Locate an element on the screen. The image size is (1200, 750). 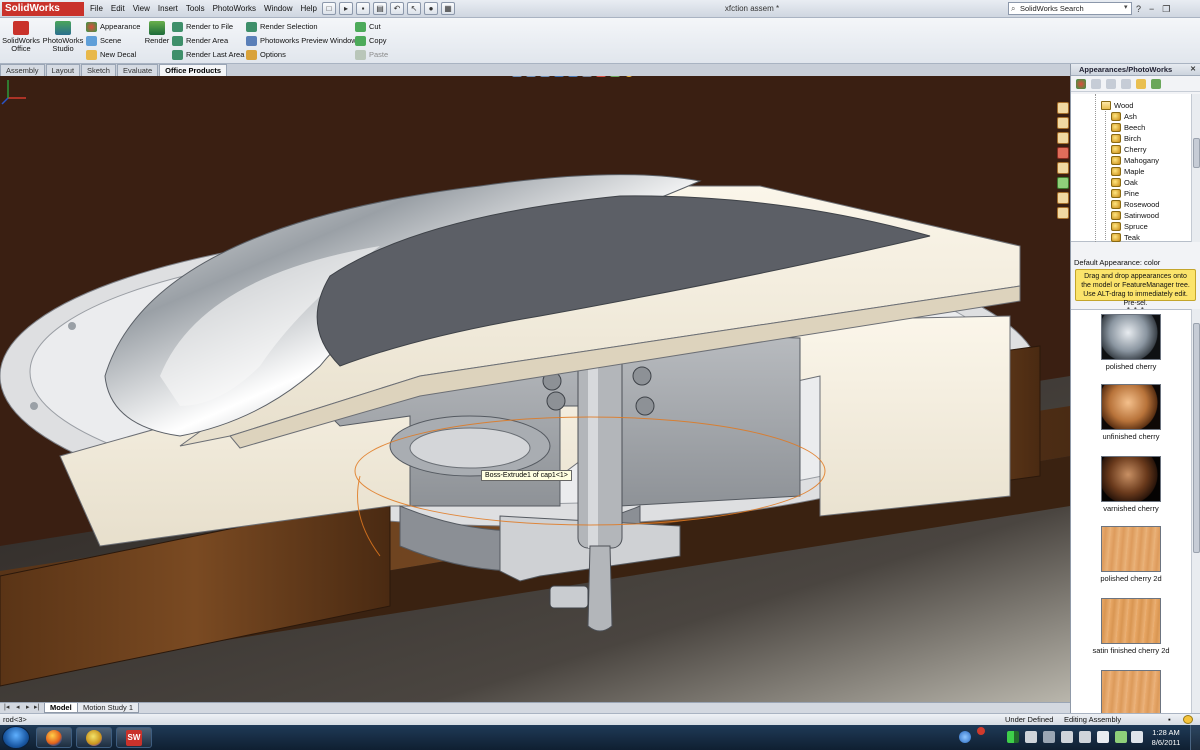
help-bulb-icon is located at coordinates (1188, 719).